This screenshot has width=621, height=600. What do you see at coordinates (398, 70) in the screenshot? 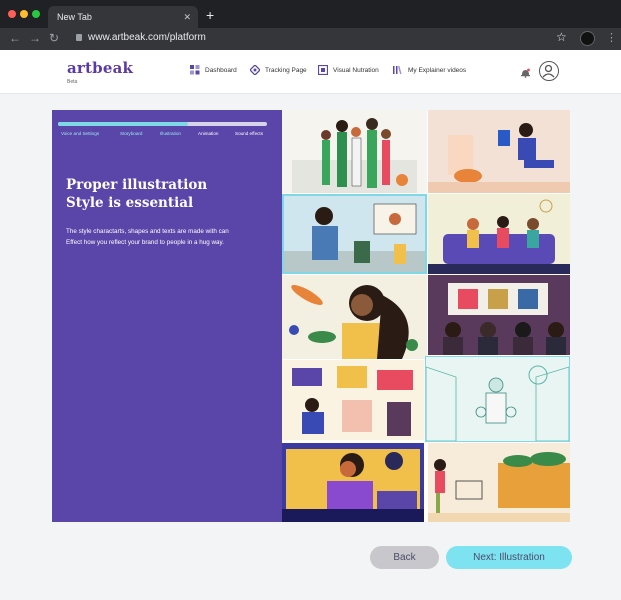
I see `videos-icon` at bounding box center [398, 70].